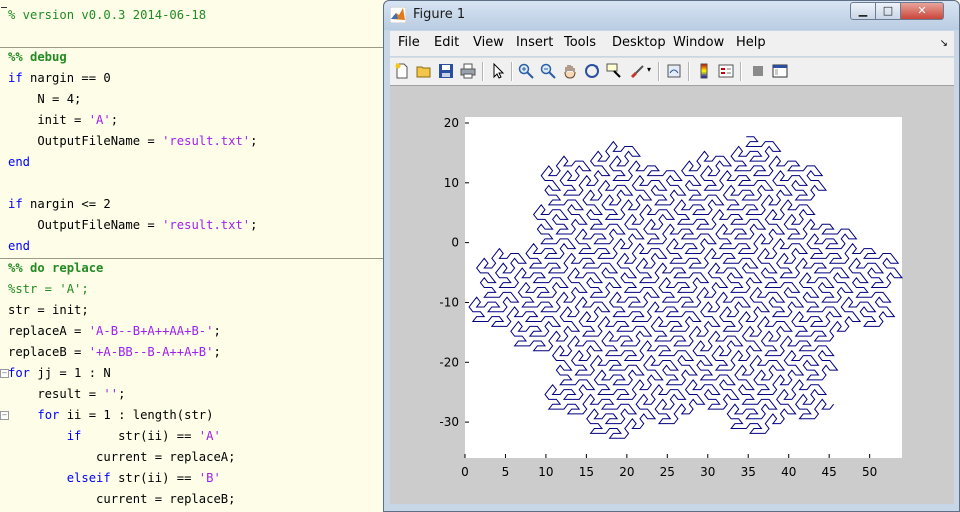  What do you see at coordinates (570, 71) in the screenshot?
I see `pan-hand-icon` at bounding box center [570, 71].